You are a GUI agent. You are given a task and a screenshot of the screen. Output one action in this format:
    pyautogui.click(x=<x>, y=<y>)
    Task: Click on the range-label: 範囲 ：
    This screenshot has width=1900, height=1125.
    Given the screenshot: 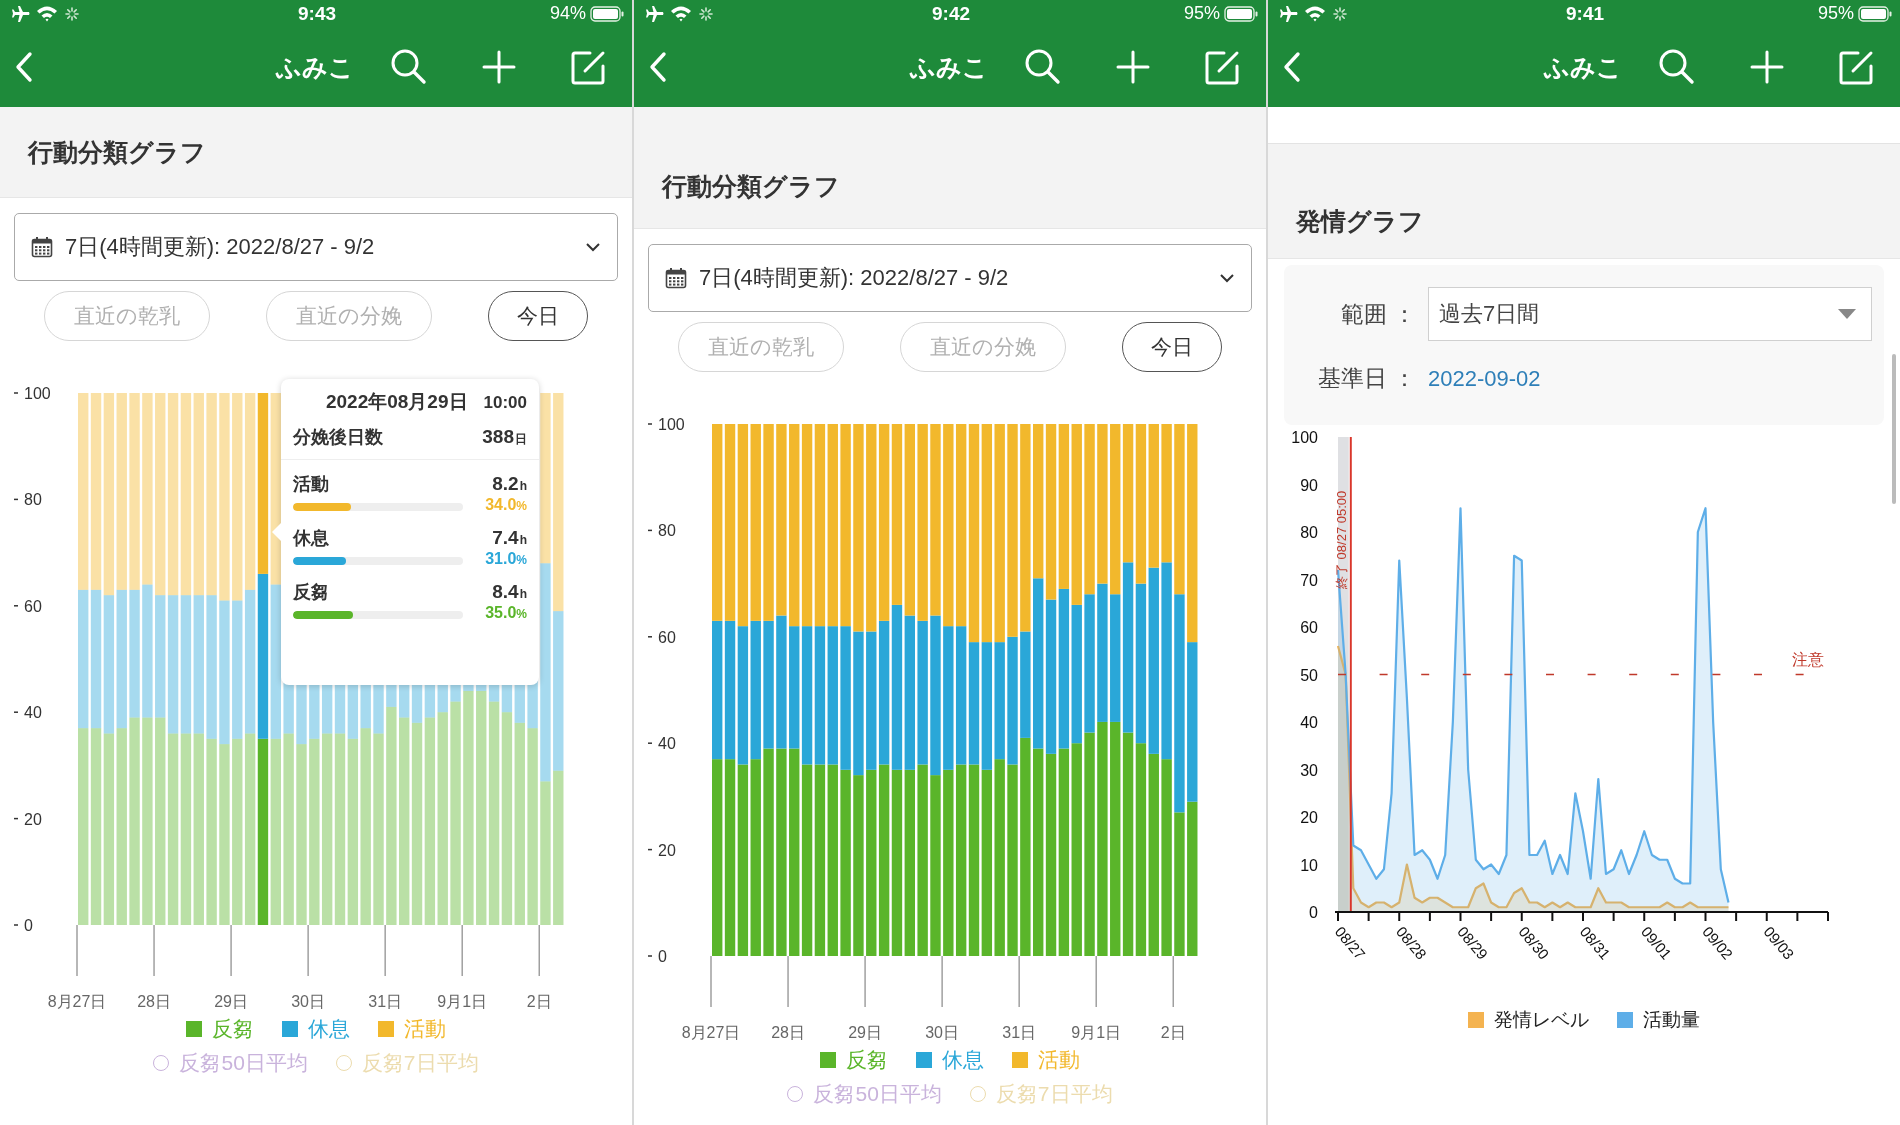 What is the action you would take?
    pyautogui.click(x=1377, y=314)
    